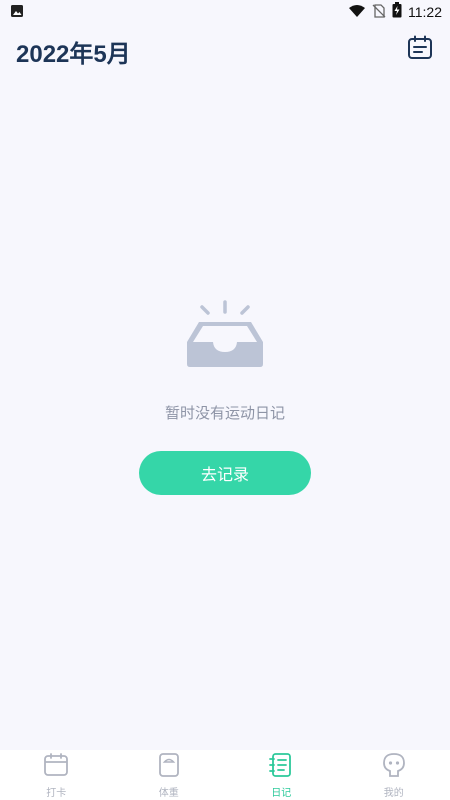  I want to click on header: 2022年5月, so click(225, 51).